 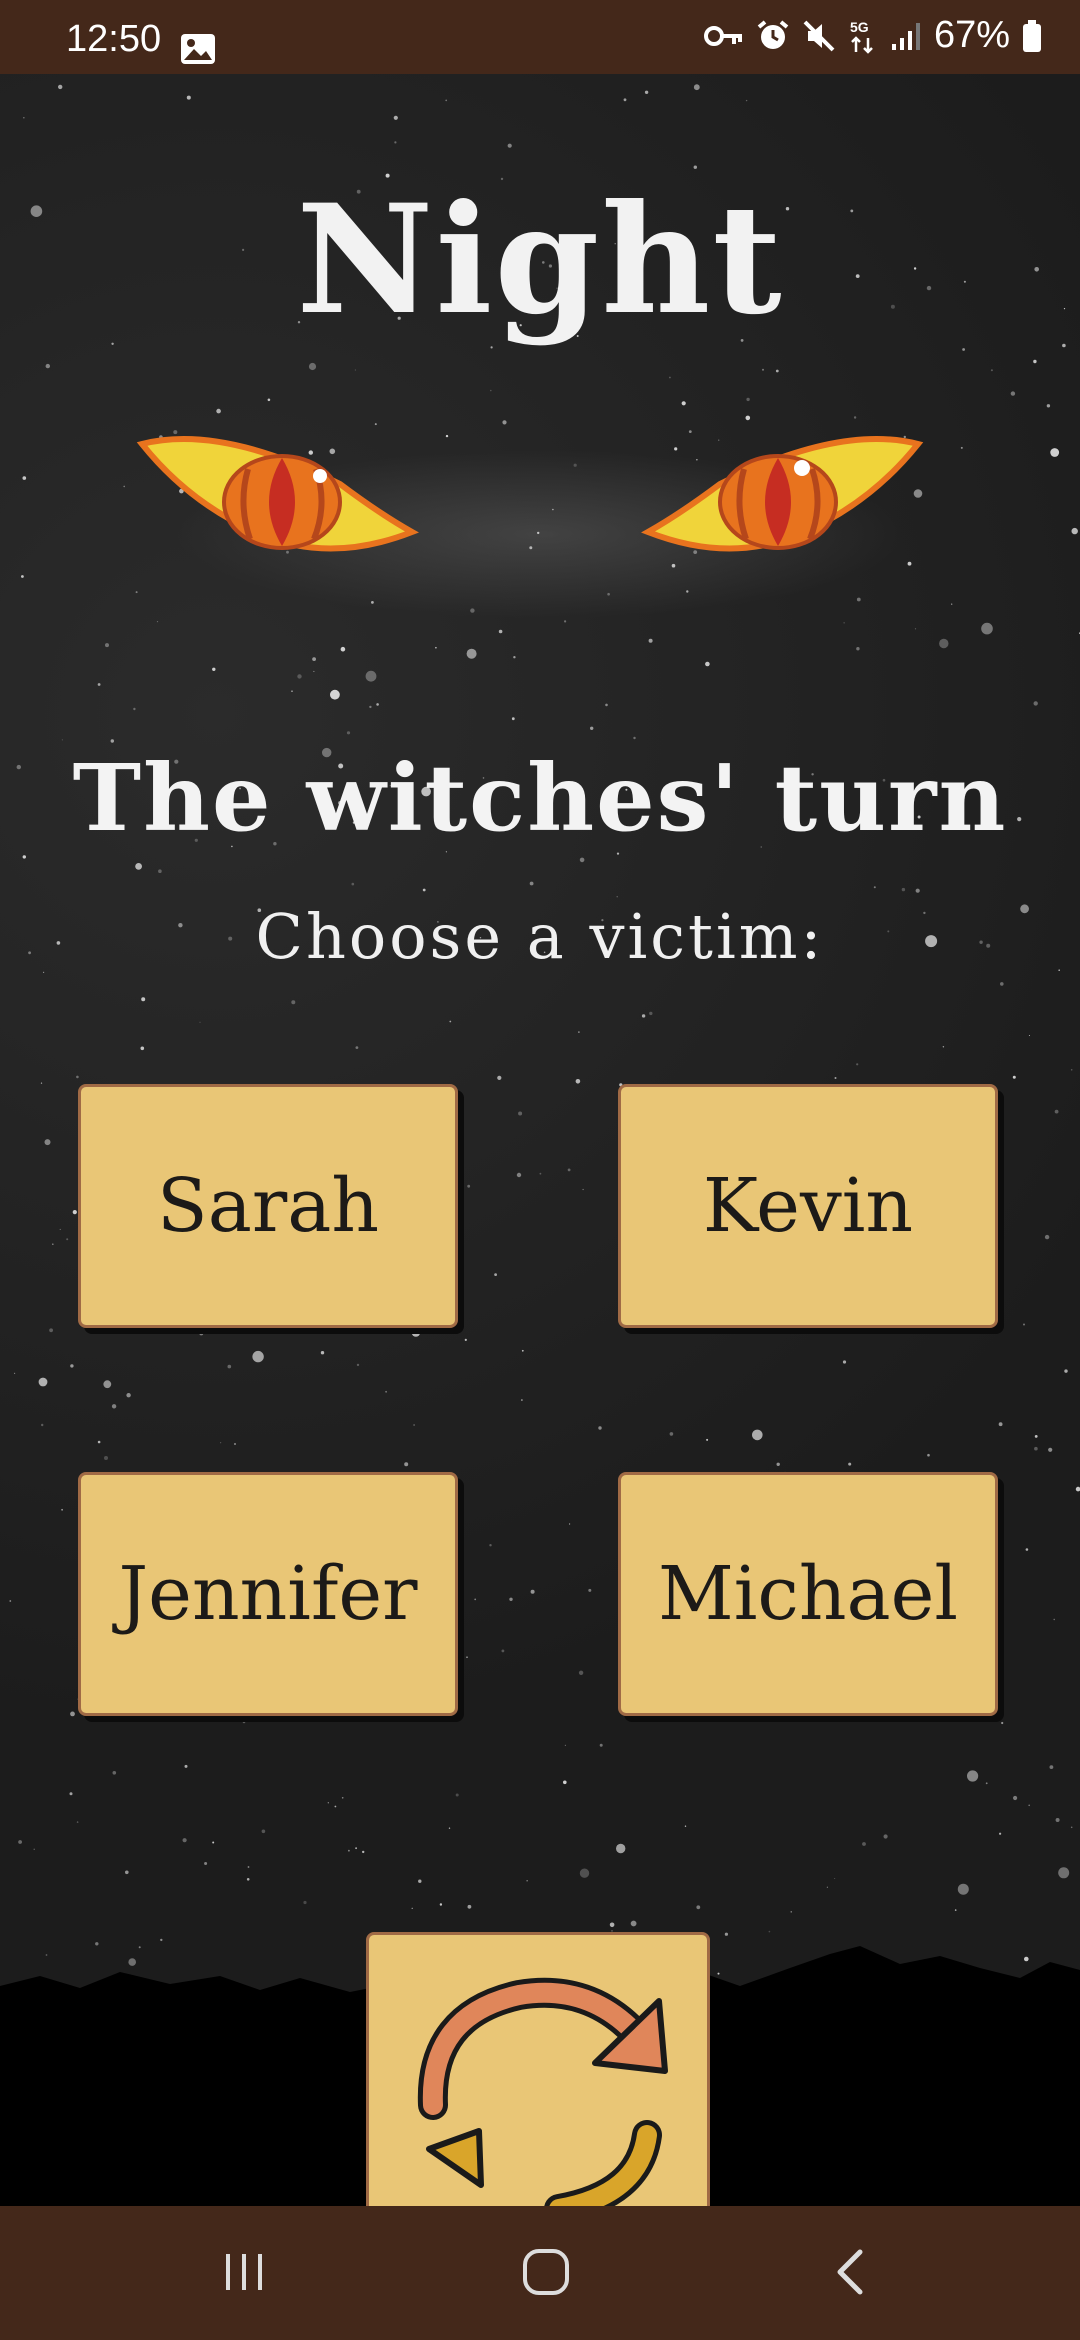 What do you see at coordinates (773, 36) in the screenshot?
I see `alarm-icon` at bounding box center [773, 36].